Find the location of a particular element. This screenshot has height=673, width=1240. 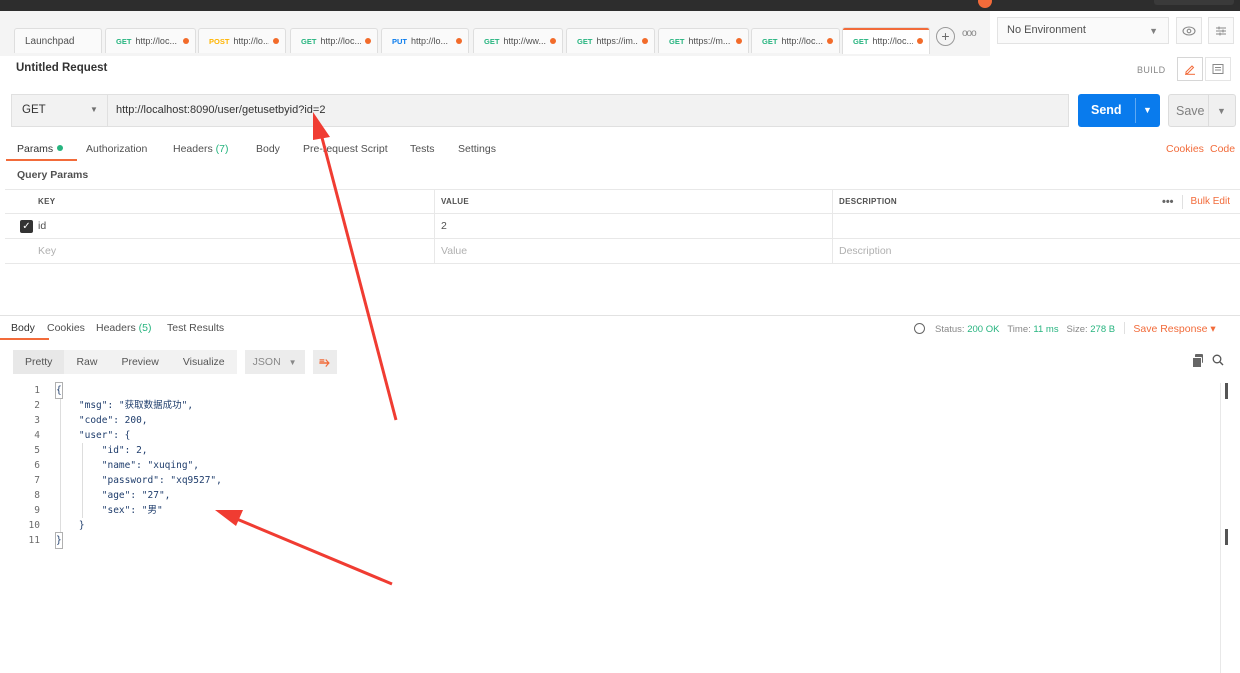

documentation-button is located at coordinates (1218, 69).